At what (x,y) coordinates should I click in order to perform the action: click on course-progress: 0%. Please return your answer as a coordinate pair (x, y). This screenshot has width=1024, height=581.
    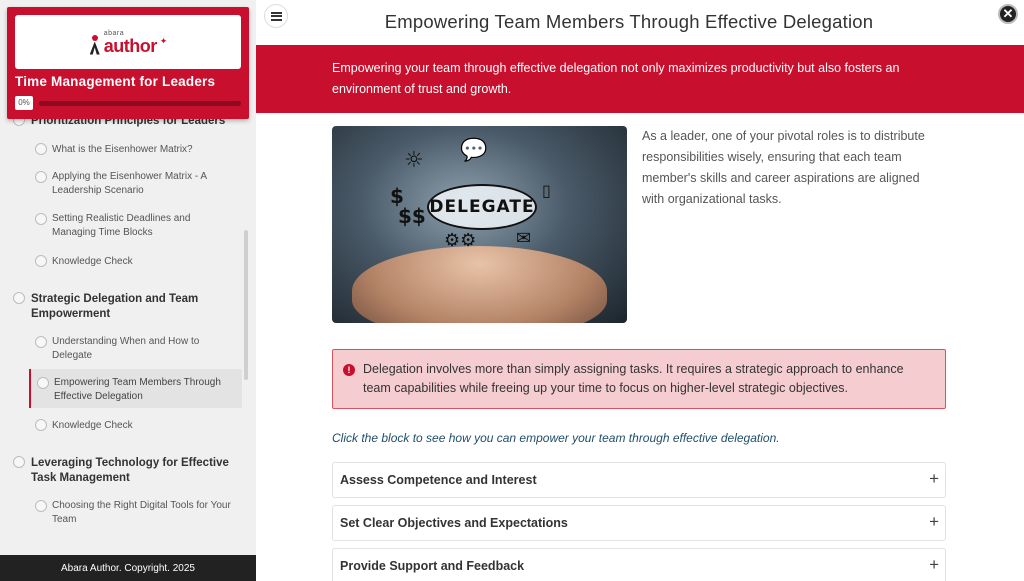
    Looking at the image, I should click on (128, 103).